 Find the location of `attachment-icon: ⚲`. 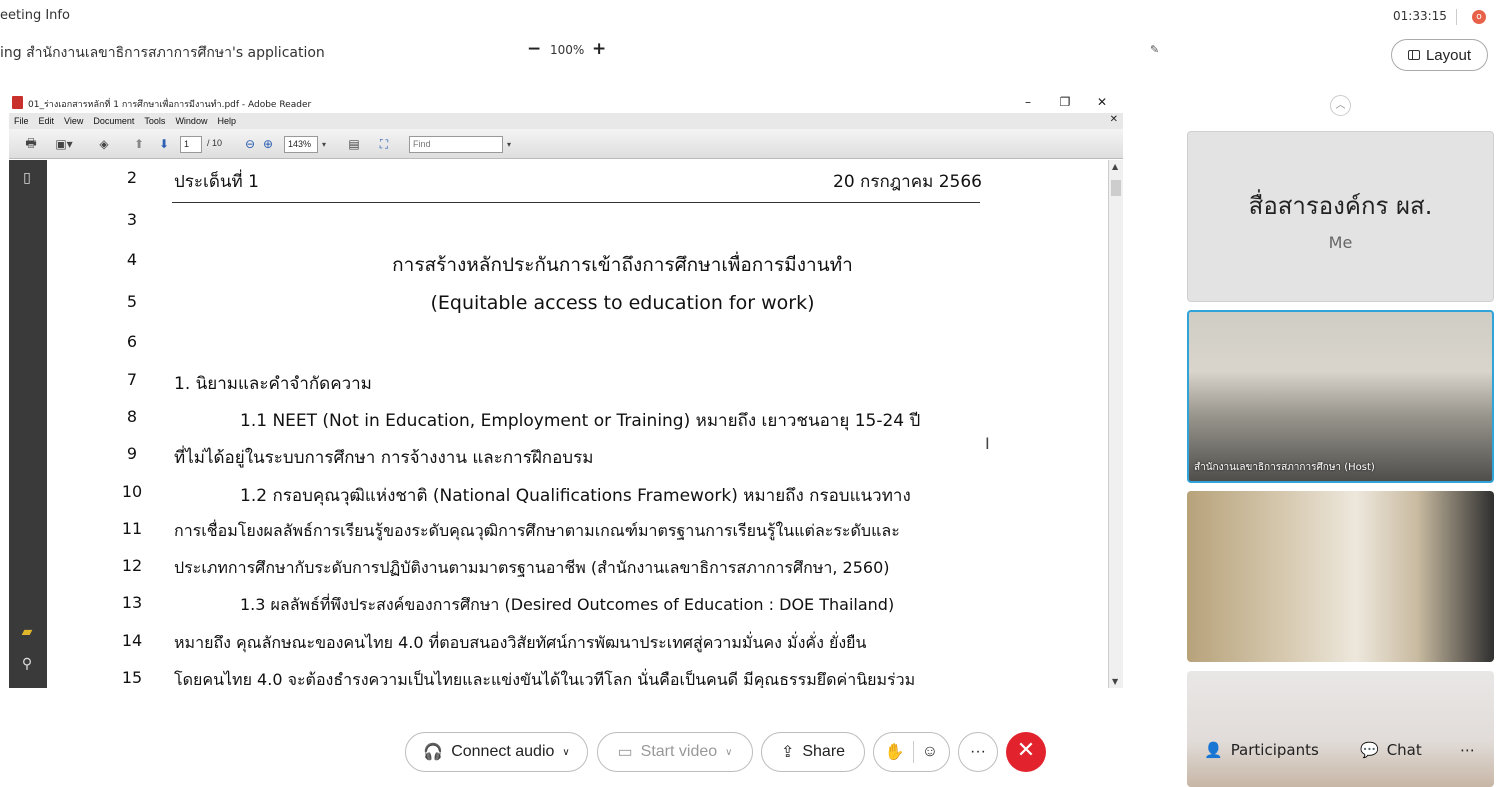

attachment-icon: ⚲ is located at coordinates (27, 665).